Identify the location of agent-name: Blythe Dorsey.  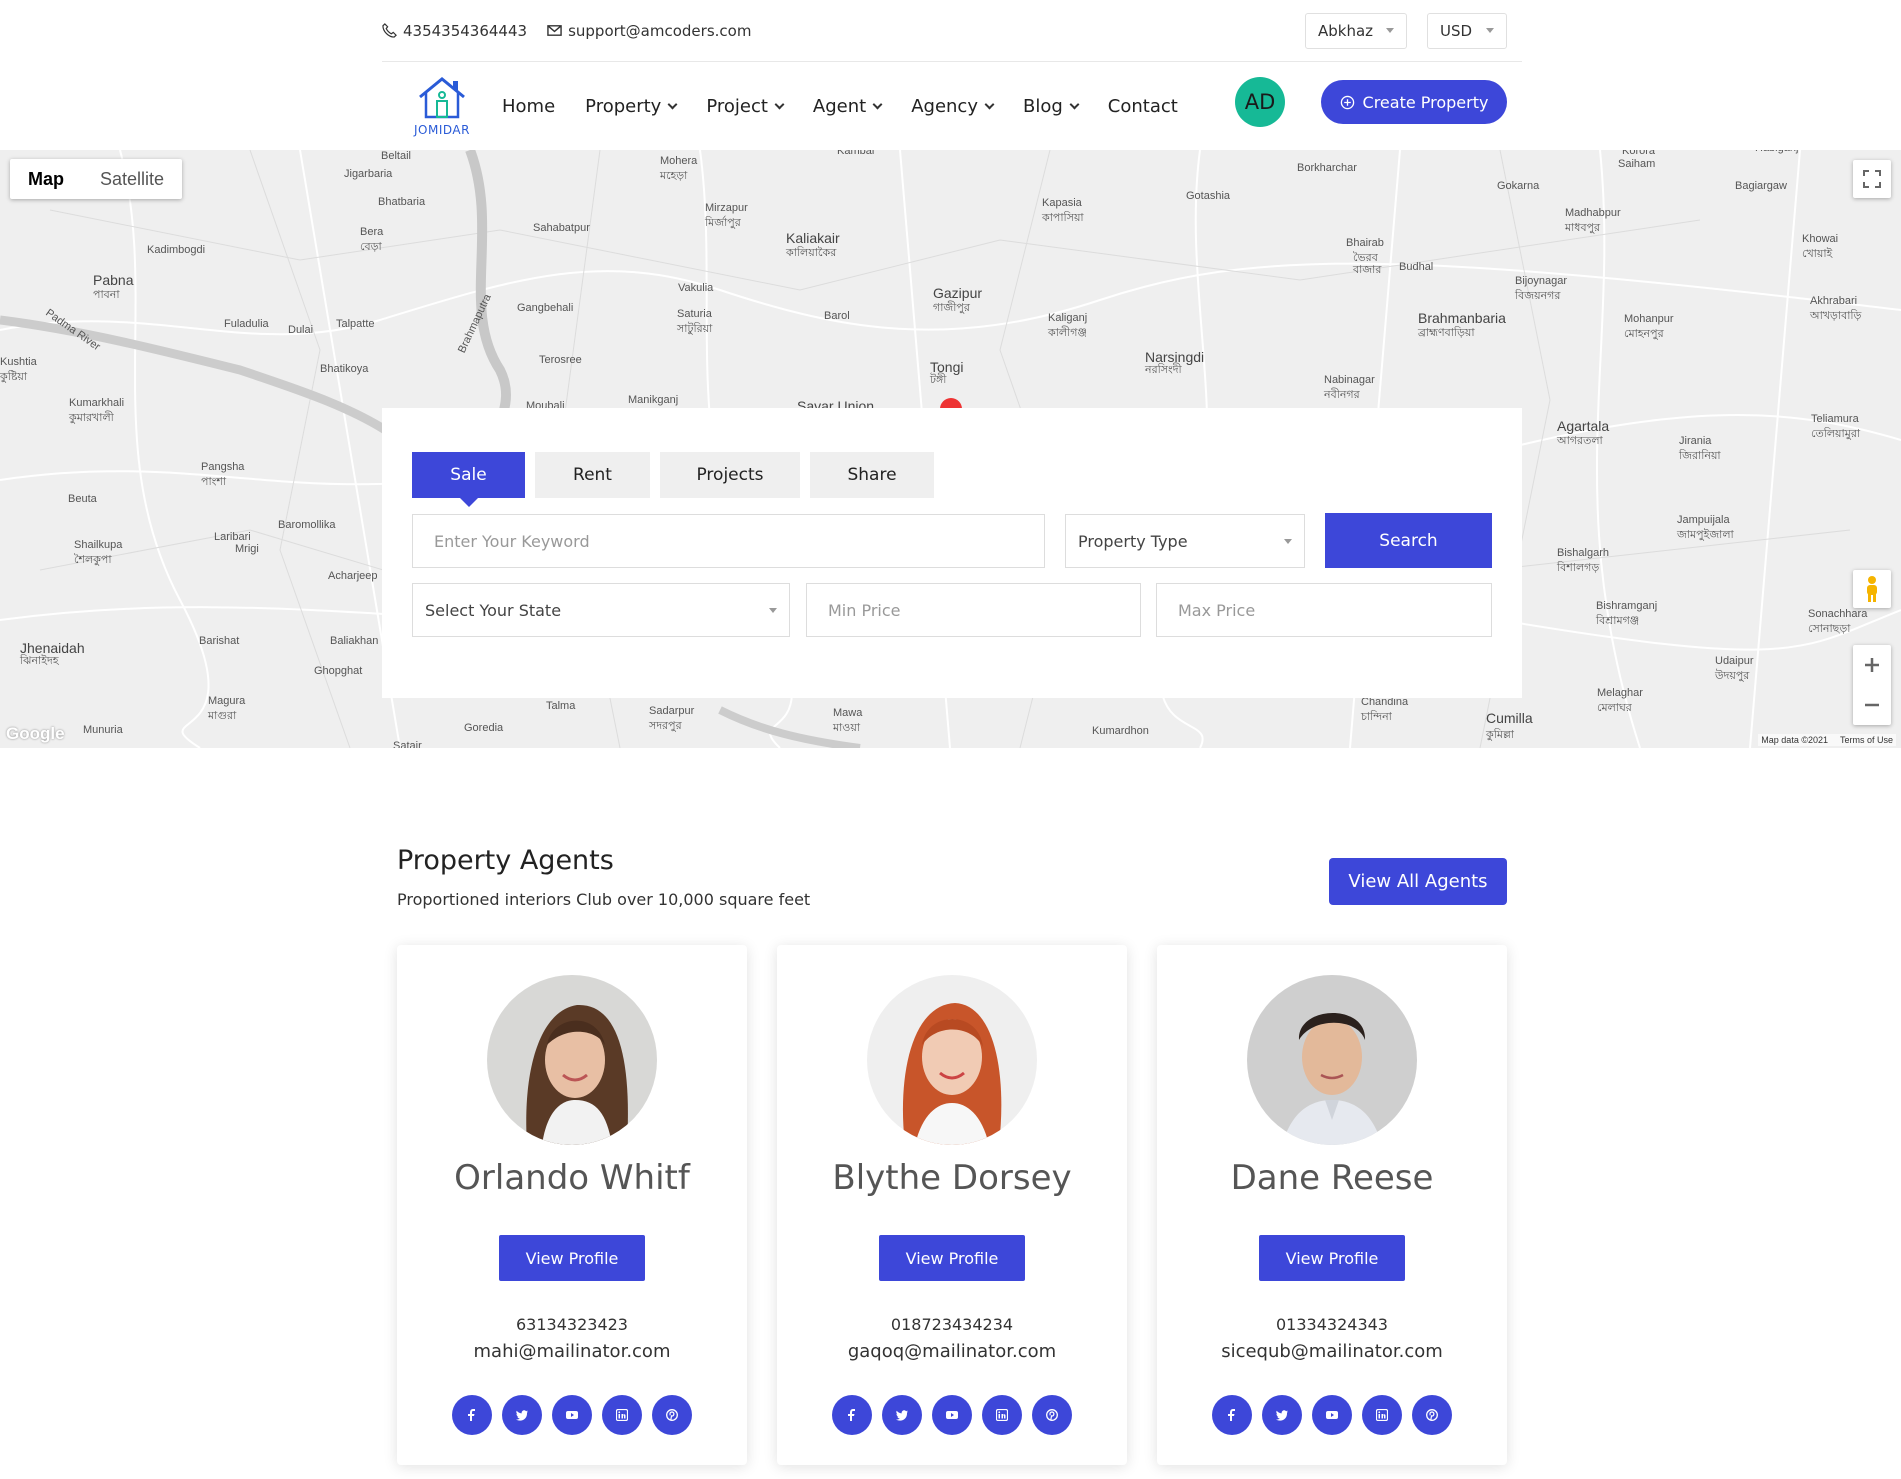
(952, 1178).